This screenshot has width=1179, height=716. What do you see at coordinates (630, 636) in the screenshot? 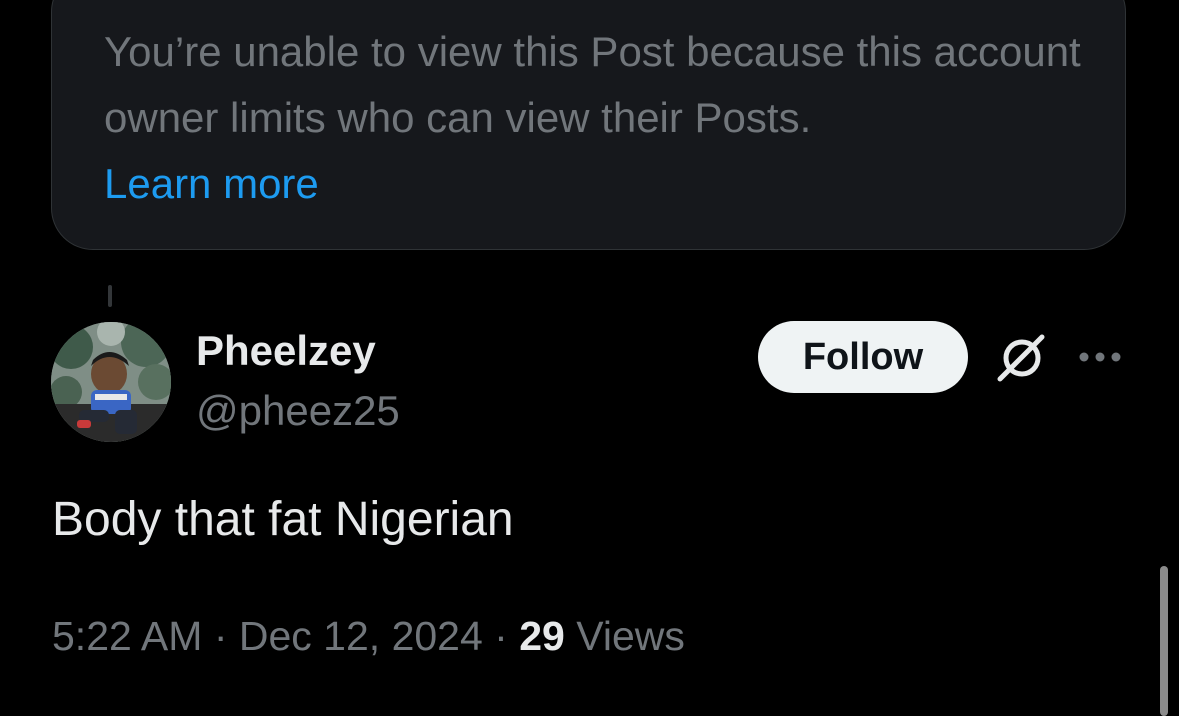
I see `views-label: Views` at bounding box center [630, 636].